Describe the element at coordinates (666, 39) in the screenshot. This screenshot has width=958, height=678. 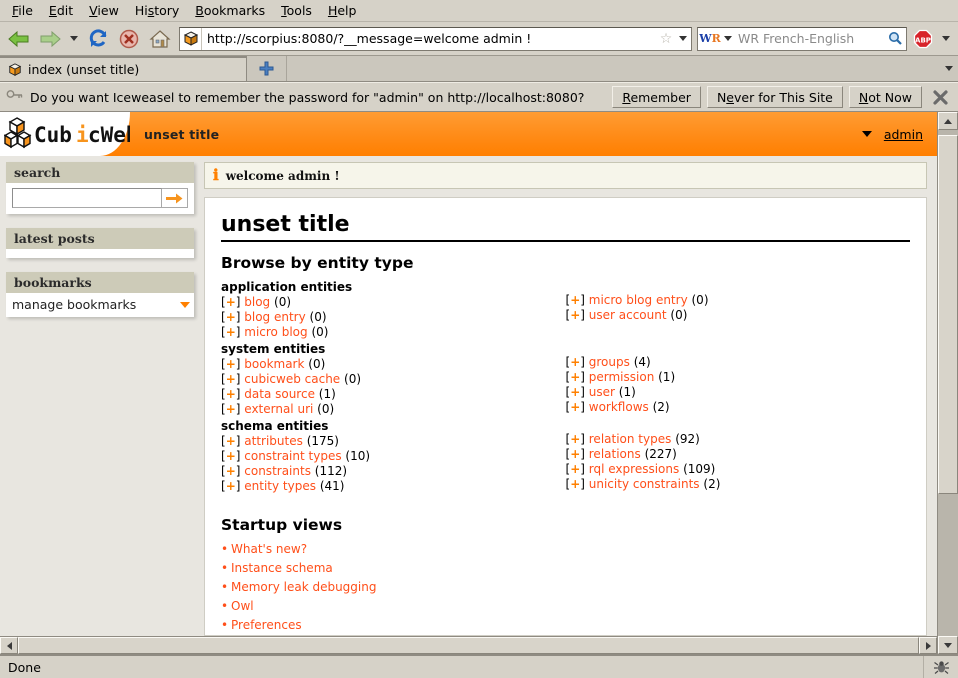
I see `star-icon: ☆` at that location.